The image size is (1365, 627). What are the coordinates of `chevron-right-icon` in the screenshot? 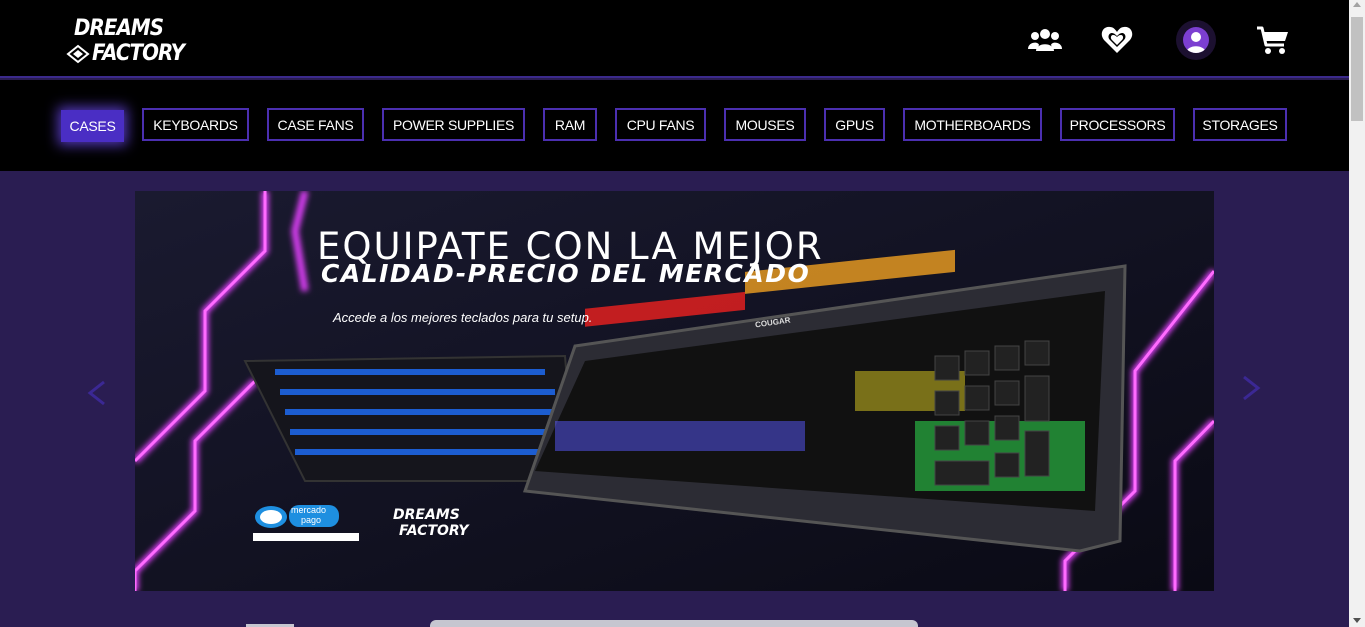 It's located at (1251, 391).